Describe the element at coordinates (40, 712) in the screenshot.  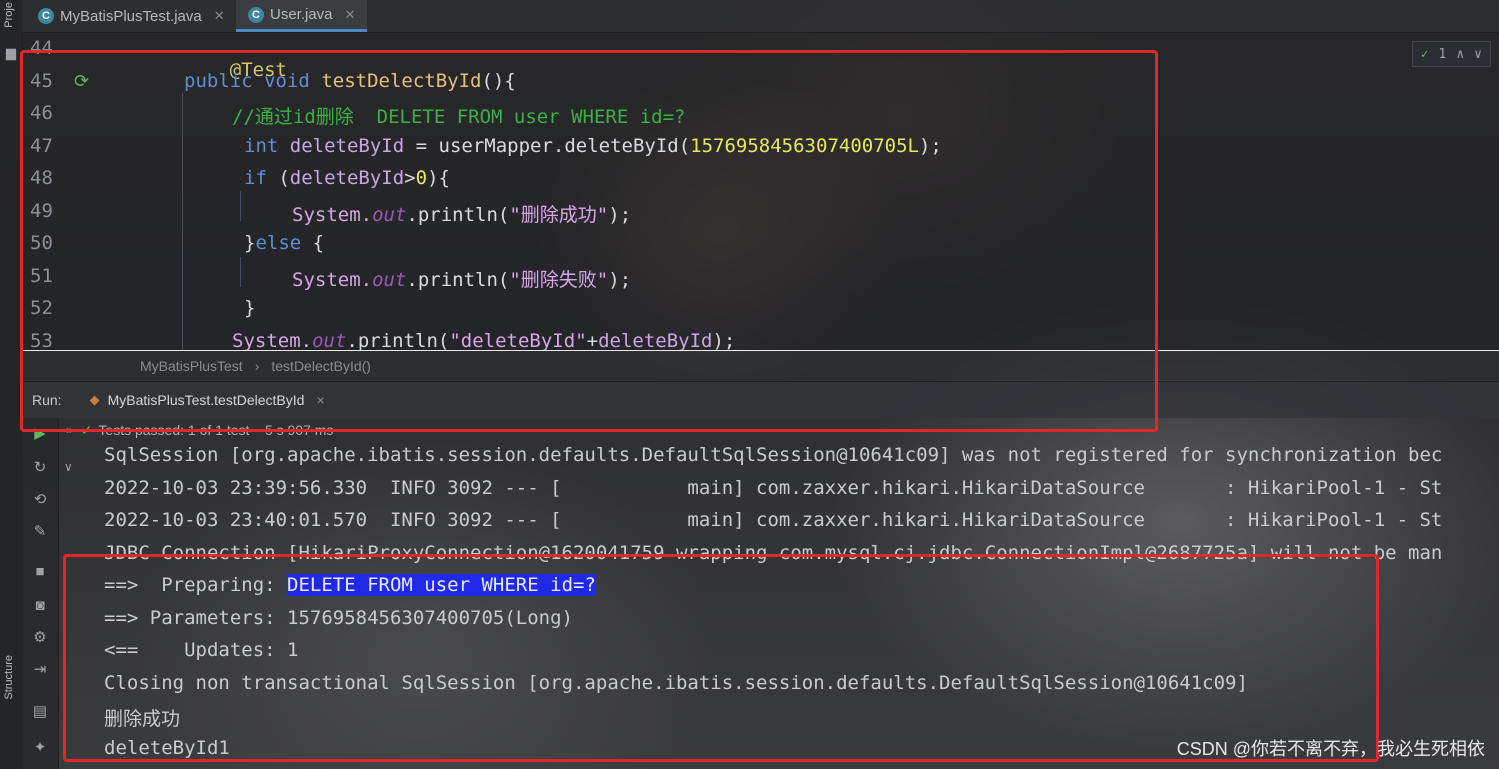
I see `layout-icon: ▤` at that location.